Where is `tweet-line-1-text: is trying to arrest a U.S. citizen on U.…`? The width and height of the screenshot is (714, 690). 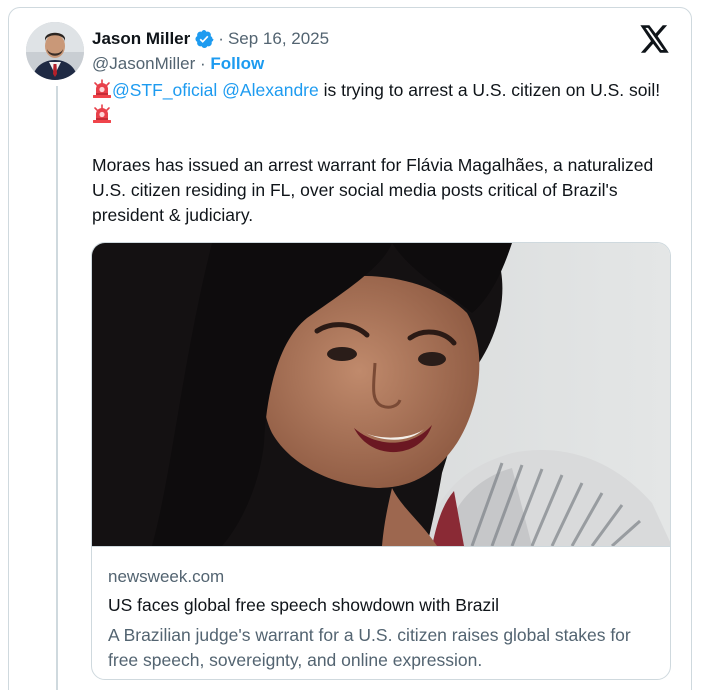
tweet-line-1-text: is trying to arrest a U.S. citizen on U.… is located at coordinates (489, 90).